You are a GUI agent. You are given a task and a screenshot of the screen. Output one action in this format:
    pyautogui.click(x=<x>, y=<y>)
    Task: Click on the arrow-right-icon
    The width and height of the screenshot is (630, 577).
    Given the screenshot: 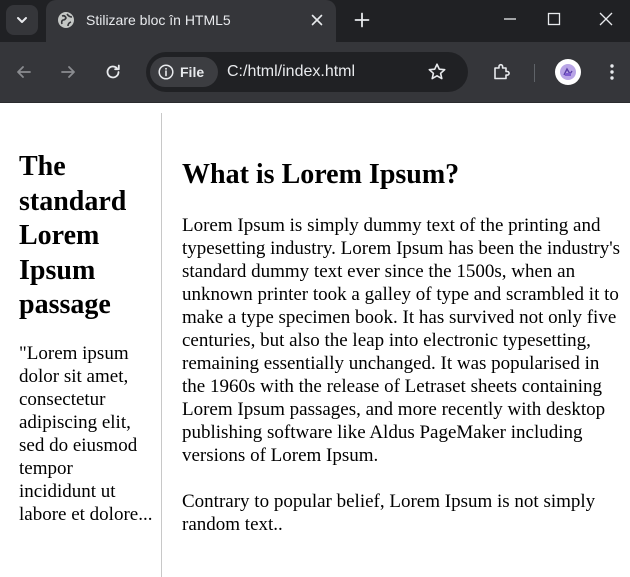 What is the action you would take?
    pyautogui.click(x=68, y=72)
    